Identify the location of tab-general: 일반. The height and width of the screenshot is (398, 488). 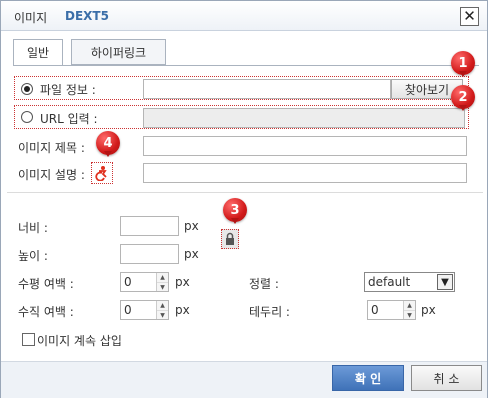
(38, 52).